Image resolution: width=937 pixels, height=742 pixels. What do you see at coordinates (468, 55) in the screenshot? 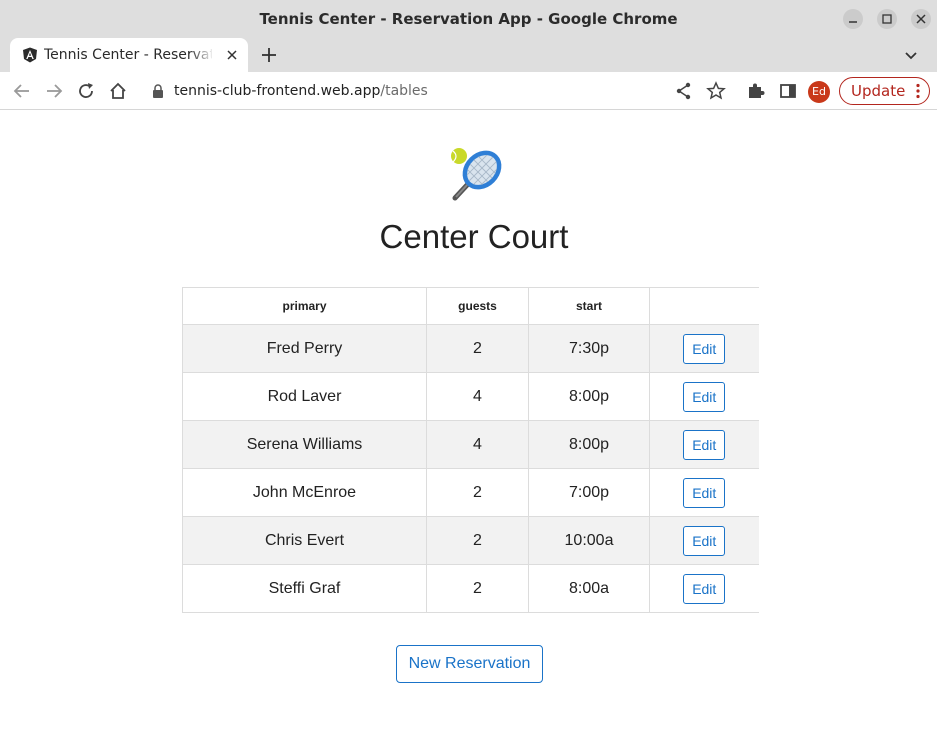
I see `tab-strip: Tennis Center - Reservation App` at bounding box center [468, 55].